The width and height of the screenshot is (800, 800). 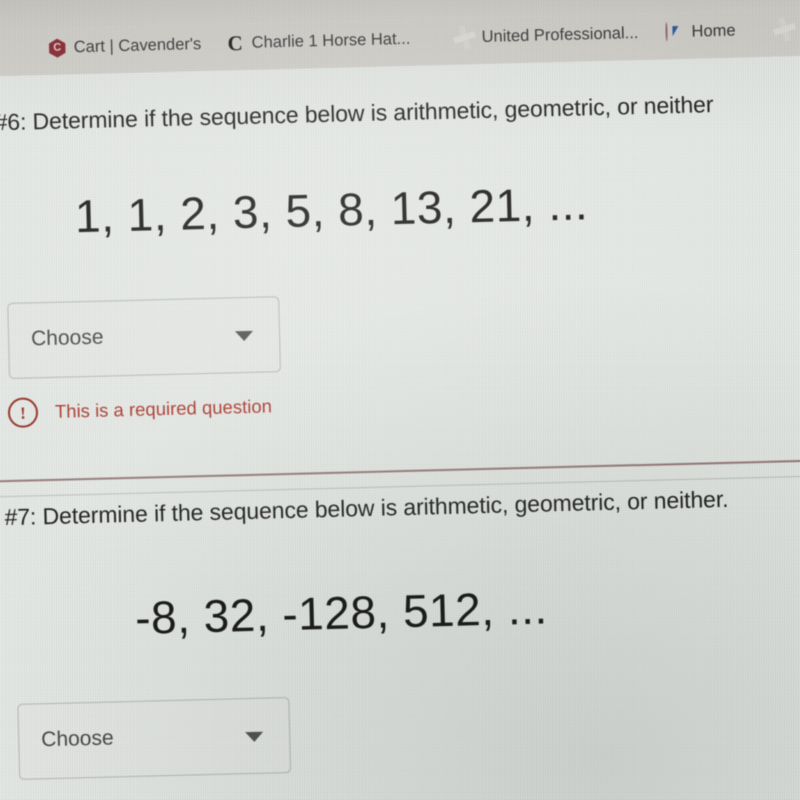 I want to click on letter-c-icon: C, so click(x=235, y=43).